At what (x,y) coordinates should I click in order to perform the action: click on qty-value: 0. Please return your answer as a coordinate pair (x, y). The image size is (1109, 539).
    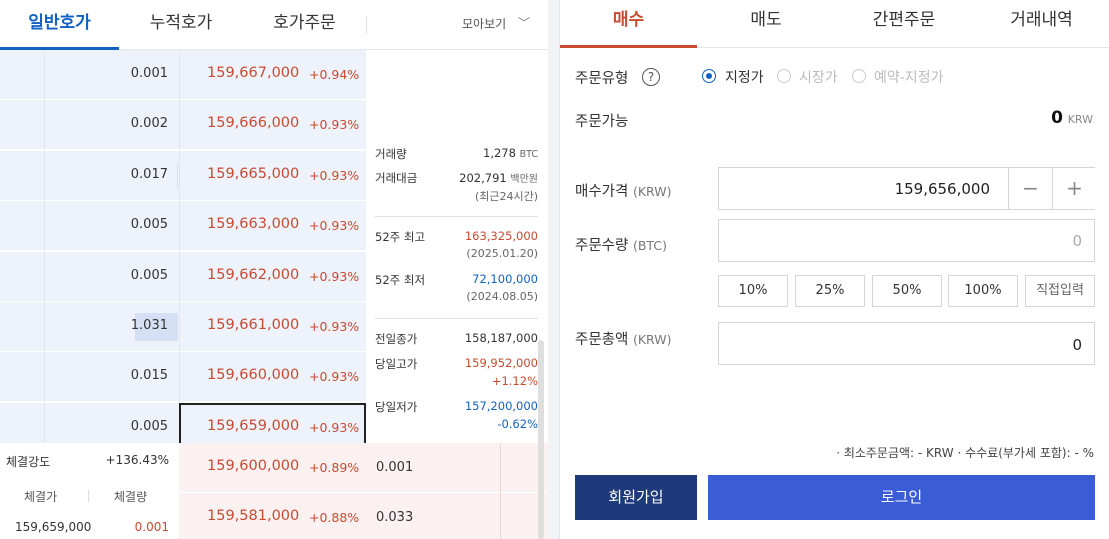
    Looking at the image, I should click on (1077, 241).